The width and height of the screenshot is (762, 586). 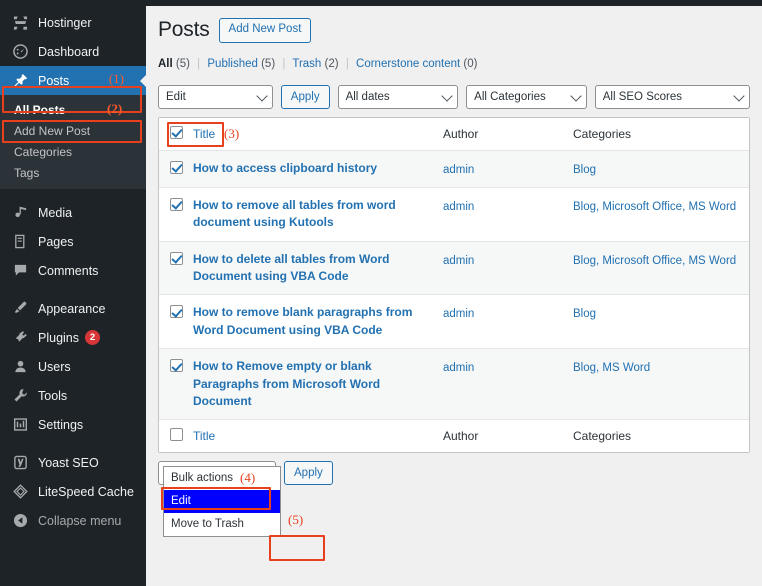 I want to click on sidebar-item-comments: Comments, so click(x=73, y=270).